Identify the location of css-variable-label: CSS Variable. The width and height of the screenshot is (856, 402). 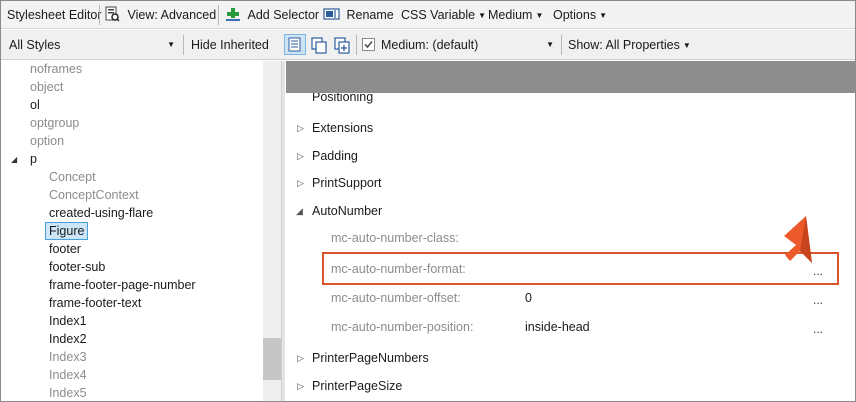
(438, 15).